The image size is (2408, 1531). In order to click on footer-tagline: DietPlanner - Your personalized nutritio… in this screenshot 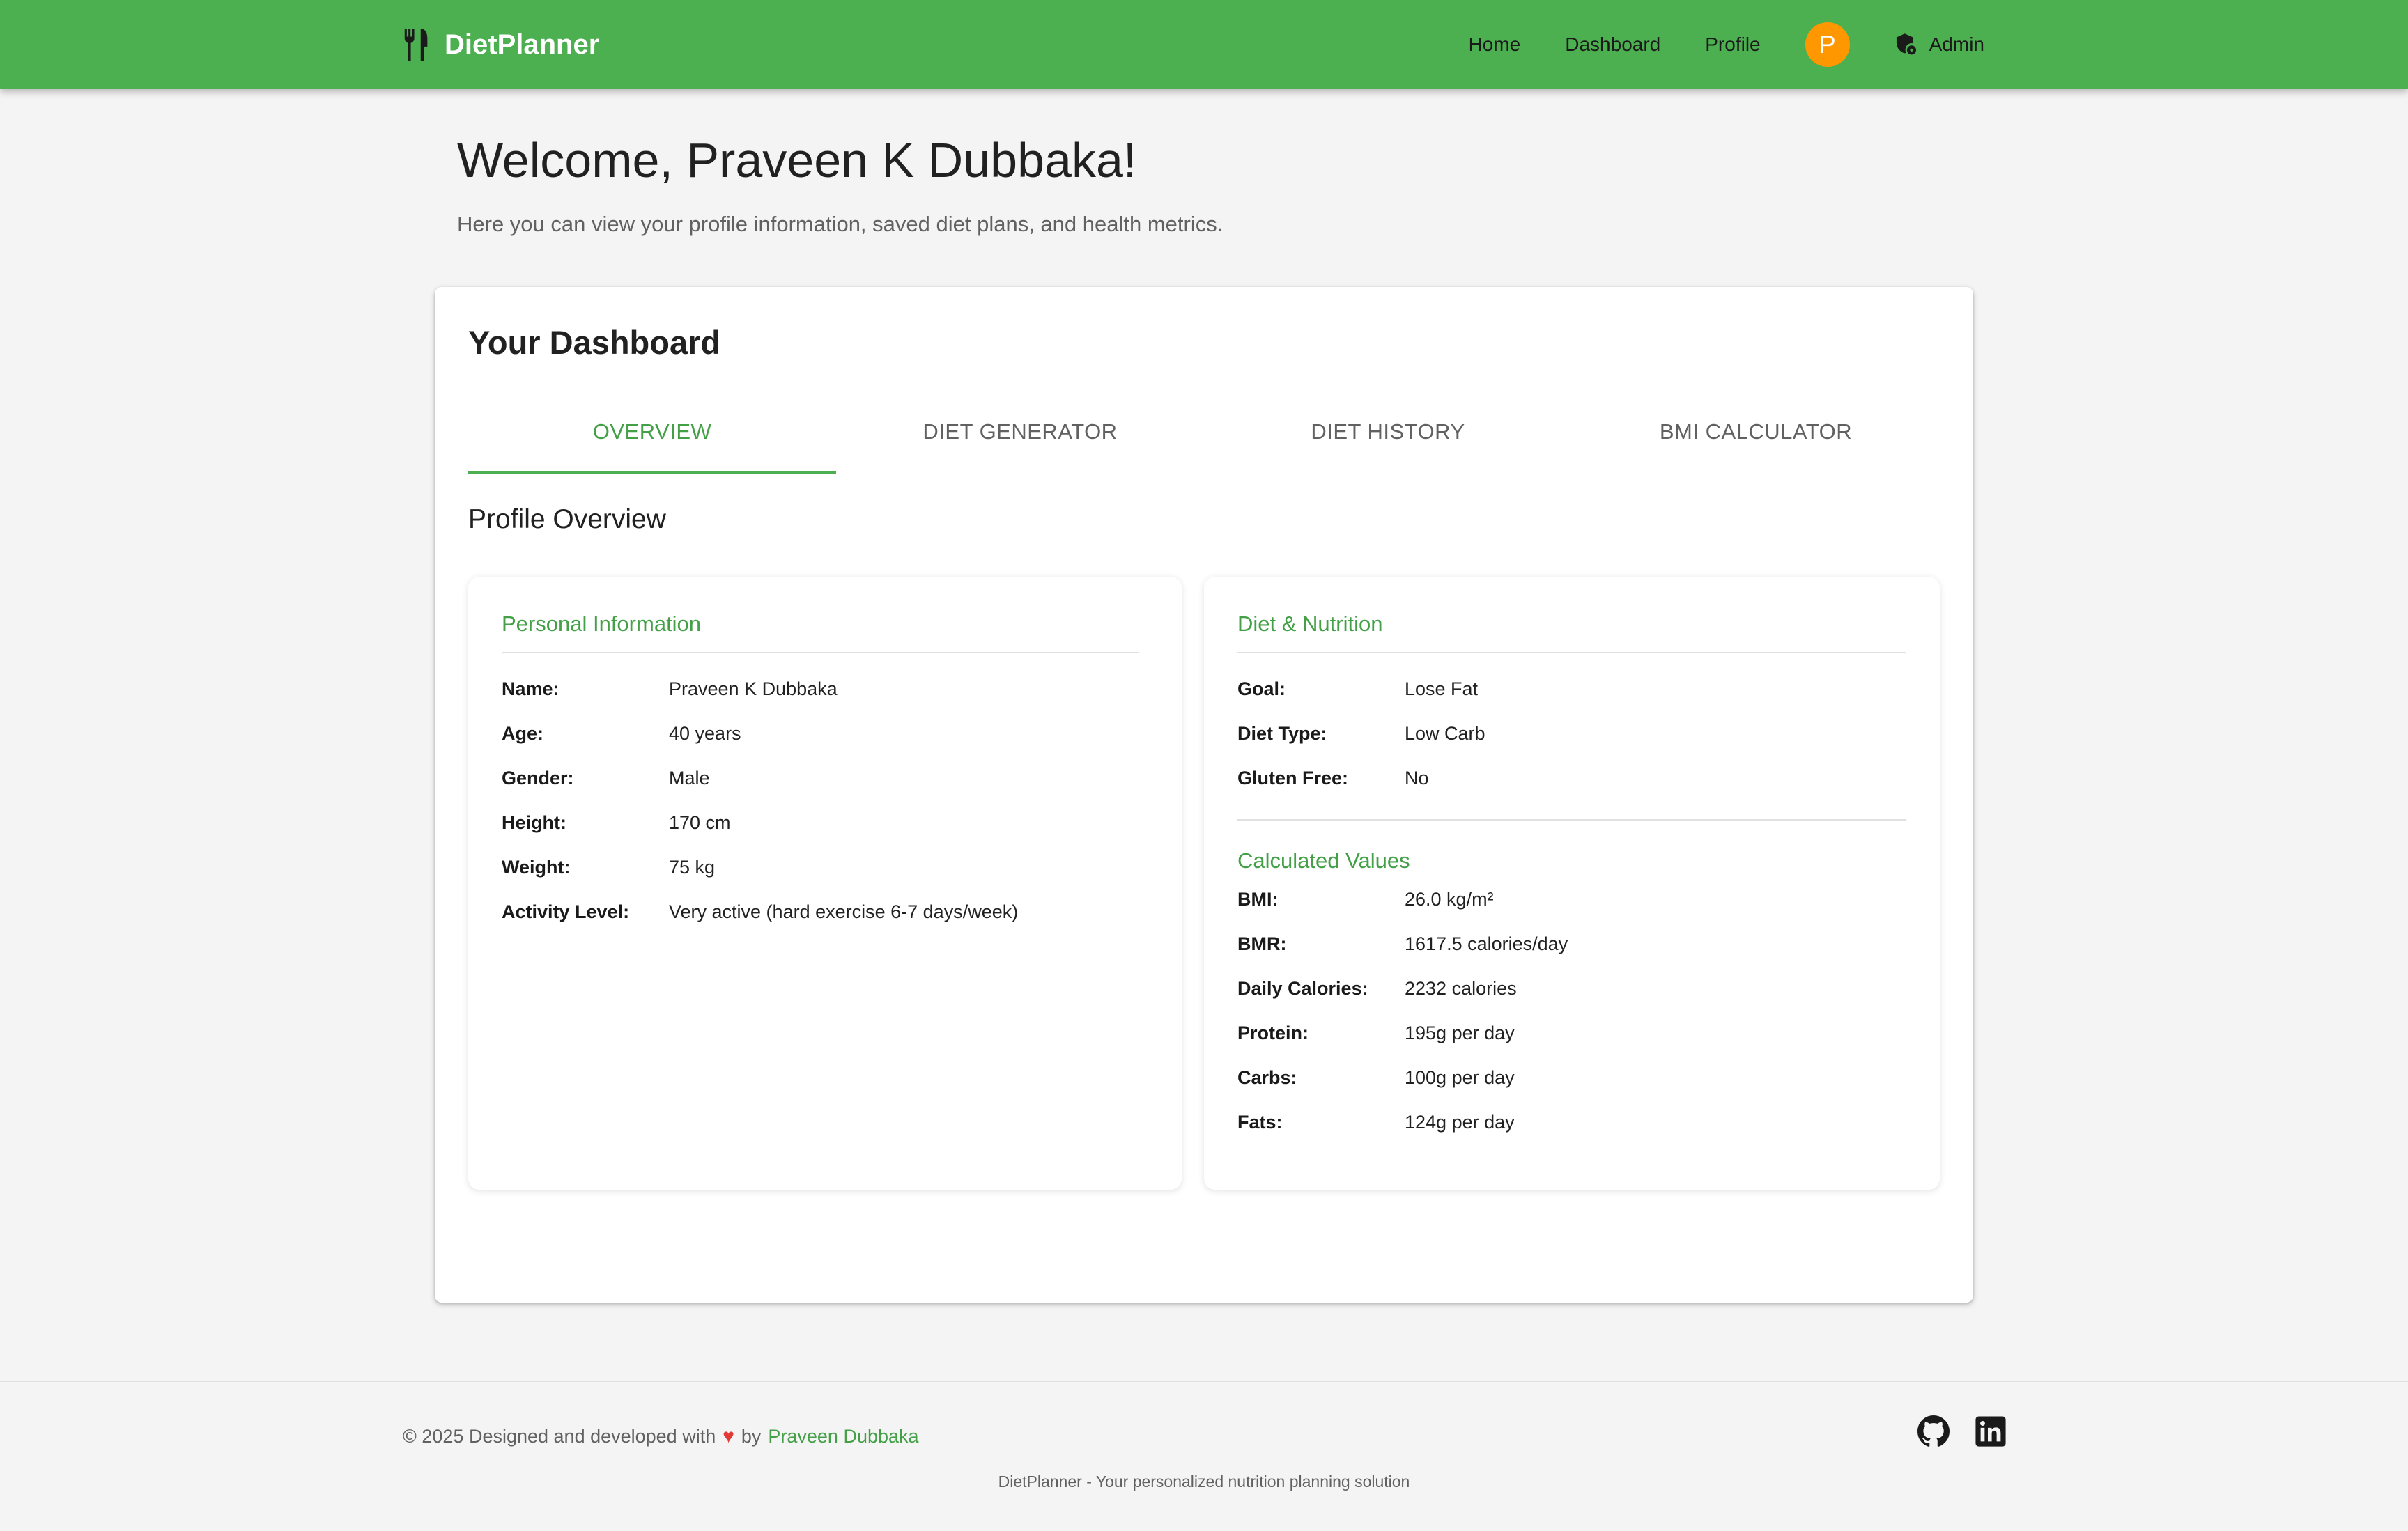, I will do `click(1204, 1481)`.